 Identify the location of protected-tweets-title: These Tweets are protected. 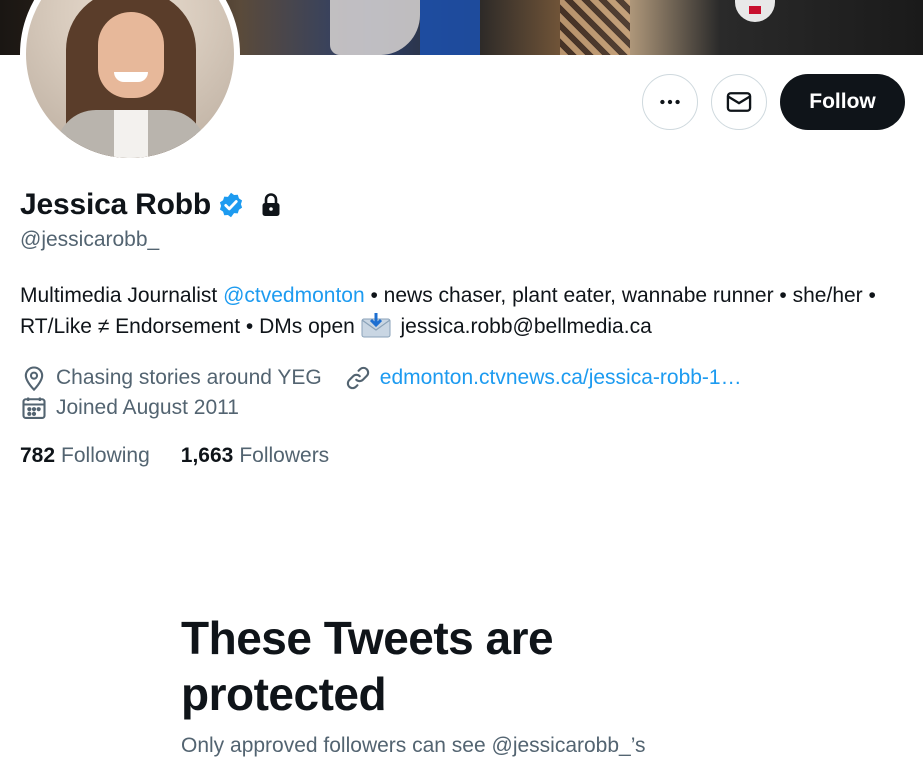
(367, 666).